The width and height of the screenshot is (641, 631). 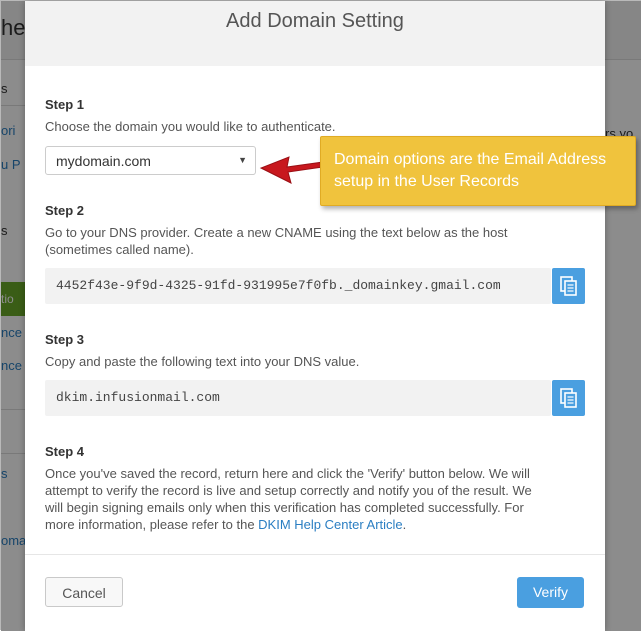 I want to click on annotation-line2: setup in the User Records, so click(x=426, y=181).